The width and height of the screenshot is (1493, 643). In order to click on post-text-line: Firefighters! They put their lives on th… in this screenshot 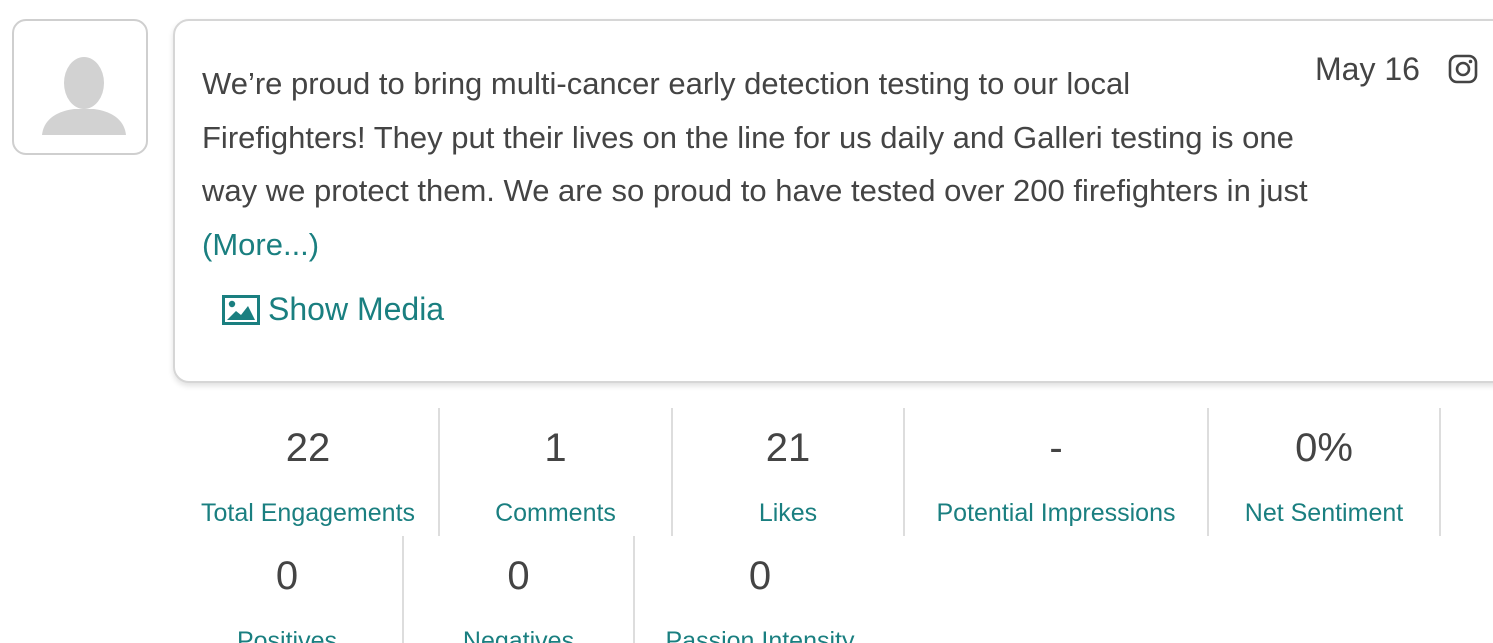, I will do `click(748, 137)`.